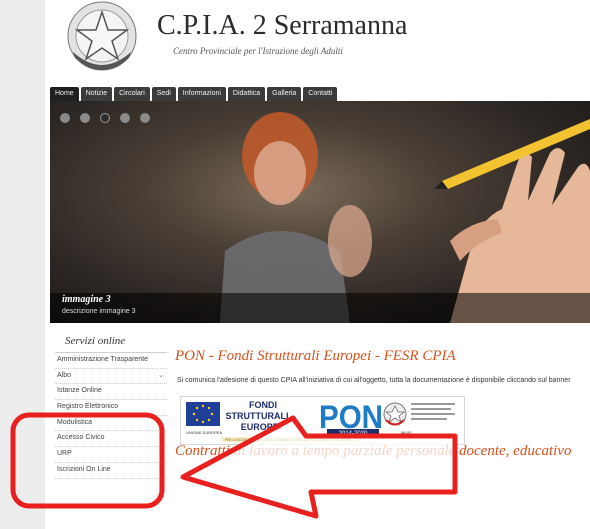  What do you see at coordinates (86, 299) in the screenshot?
I see `caption-title: immagine 3` at bounding box center [86, 299].